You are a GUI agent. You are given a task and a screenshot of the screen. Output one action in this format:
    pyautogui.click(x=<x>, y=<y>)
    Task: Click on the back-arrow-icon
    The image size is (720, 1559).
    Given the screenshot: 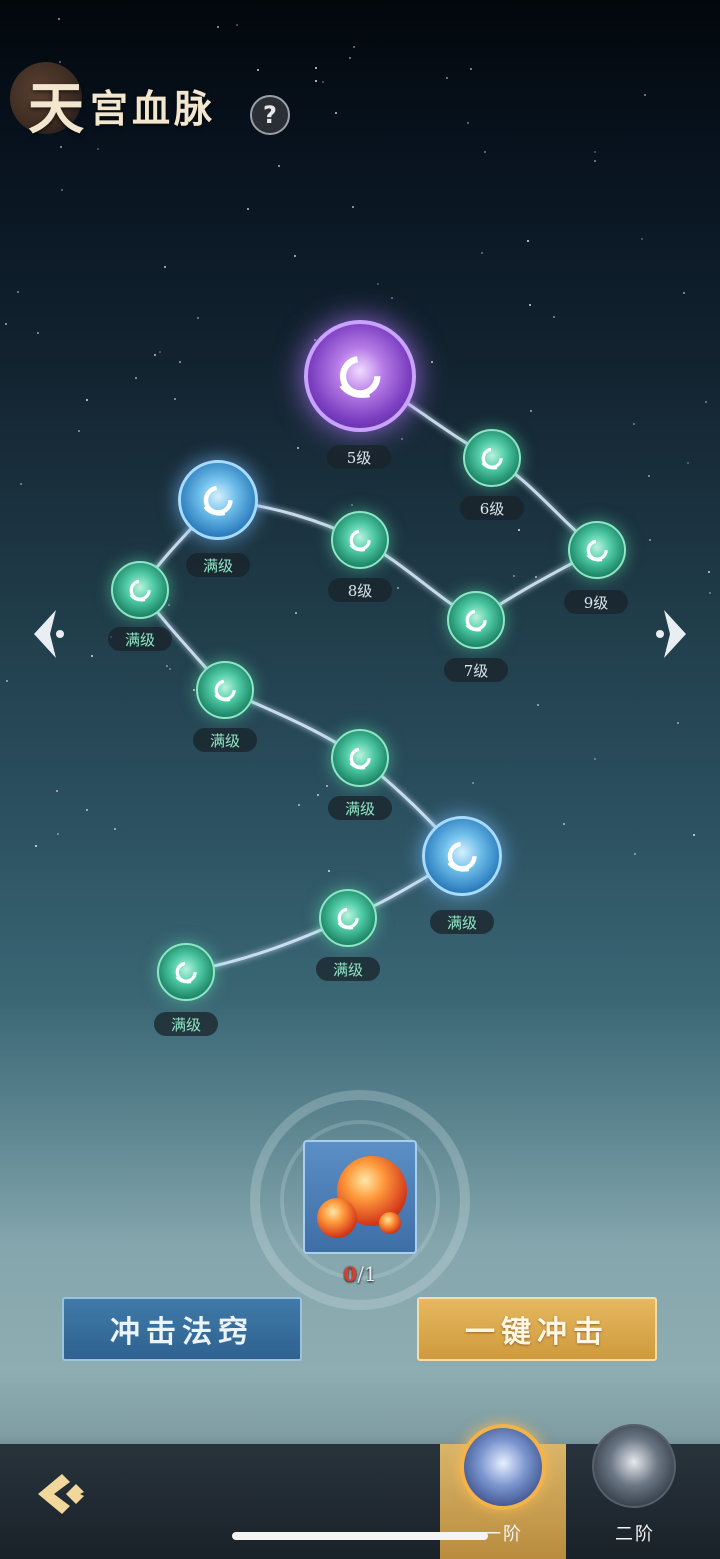 What is the action you would take?
    pyautogui.click(x=61, y=1494)
    